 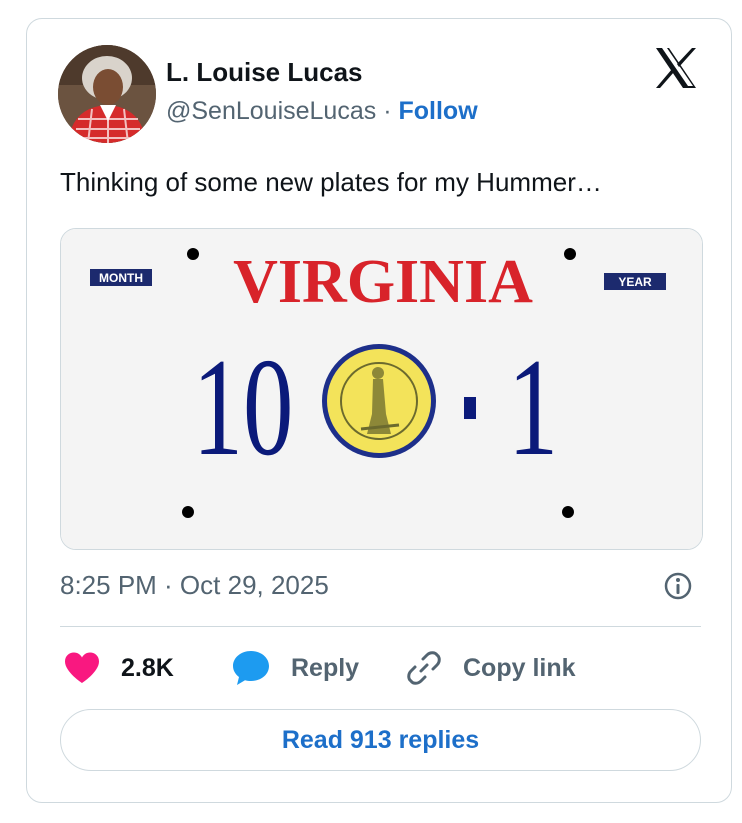 What do you see at coordinates (533, 407) in the screenshot?
I see `plate-number-right: 1` at bounding box center [533, 407].